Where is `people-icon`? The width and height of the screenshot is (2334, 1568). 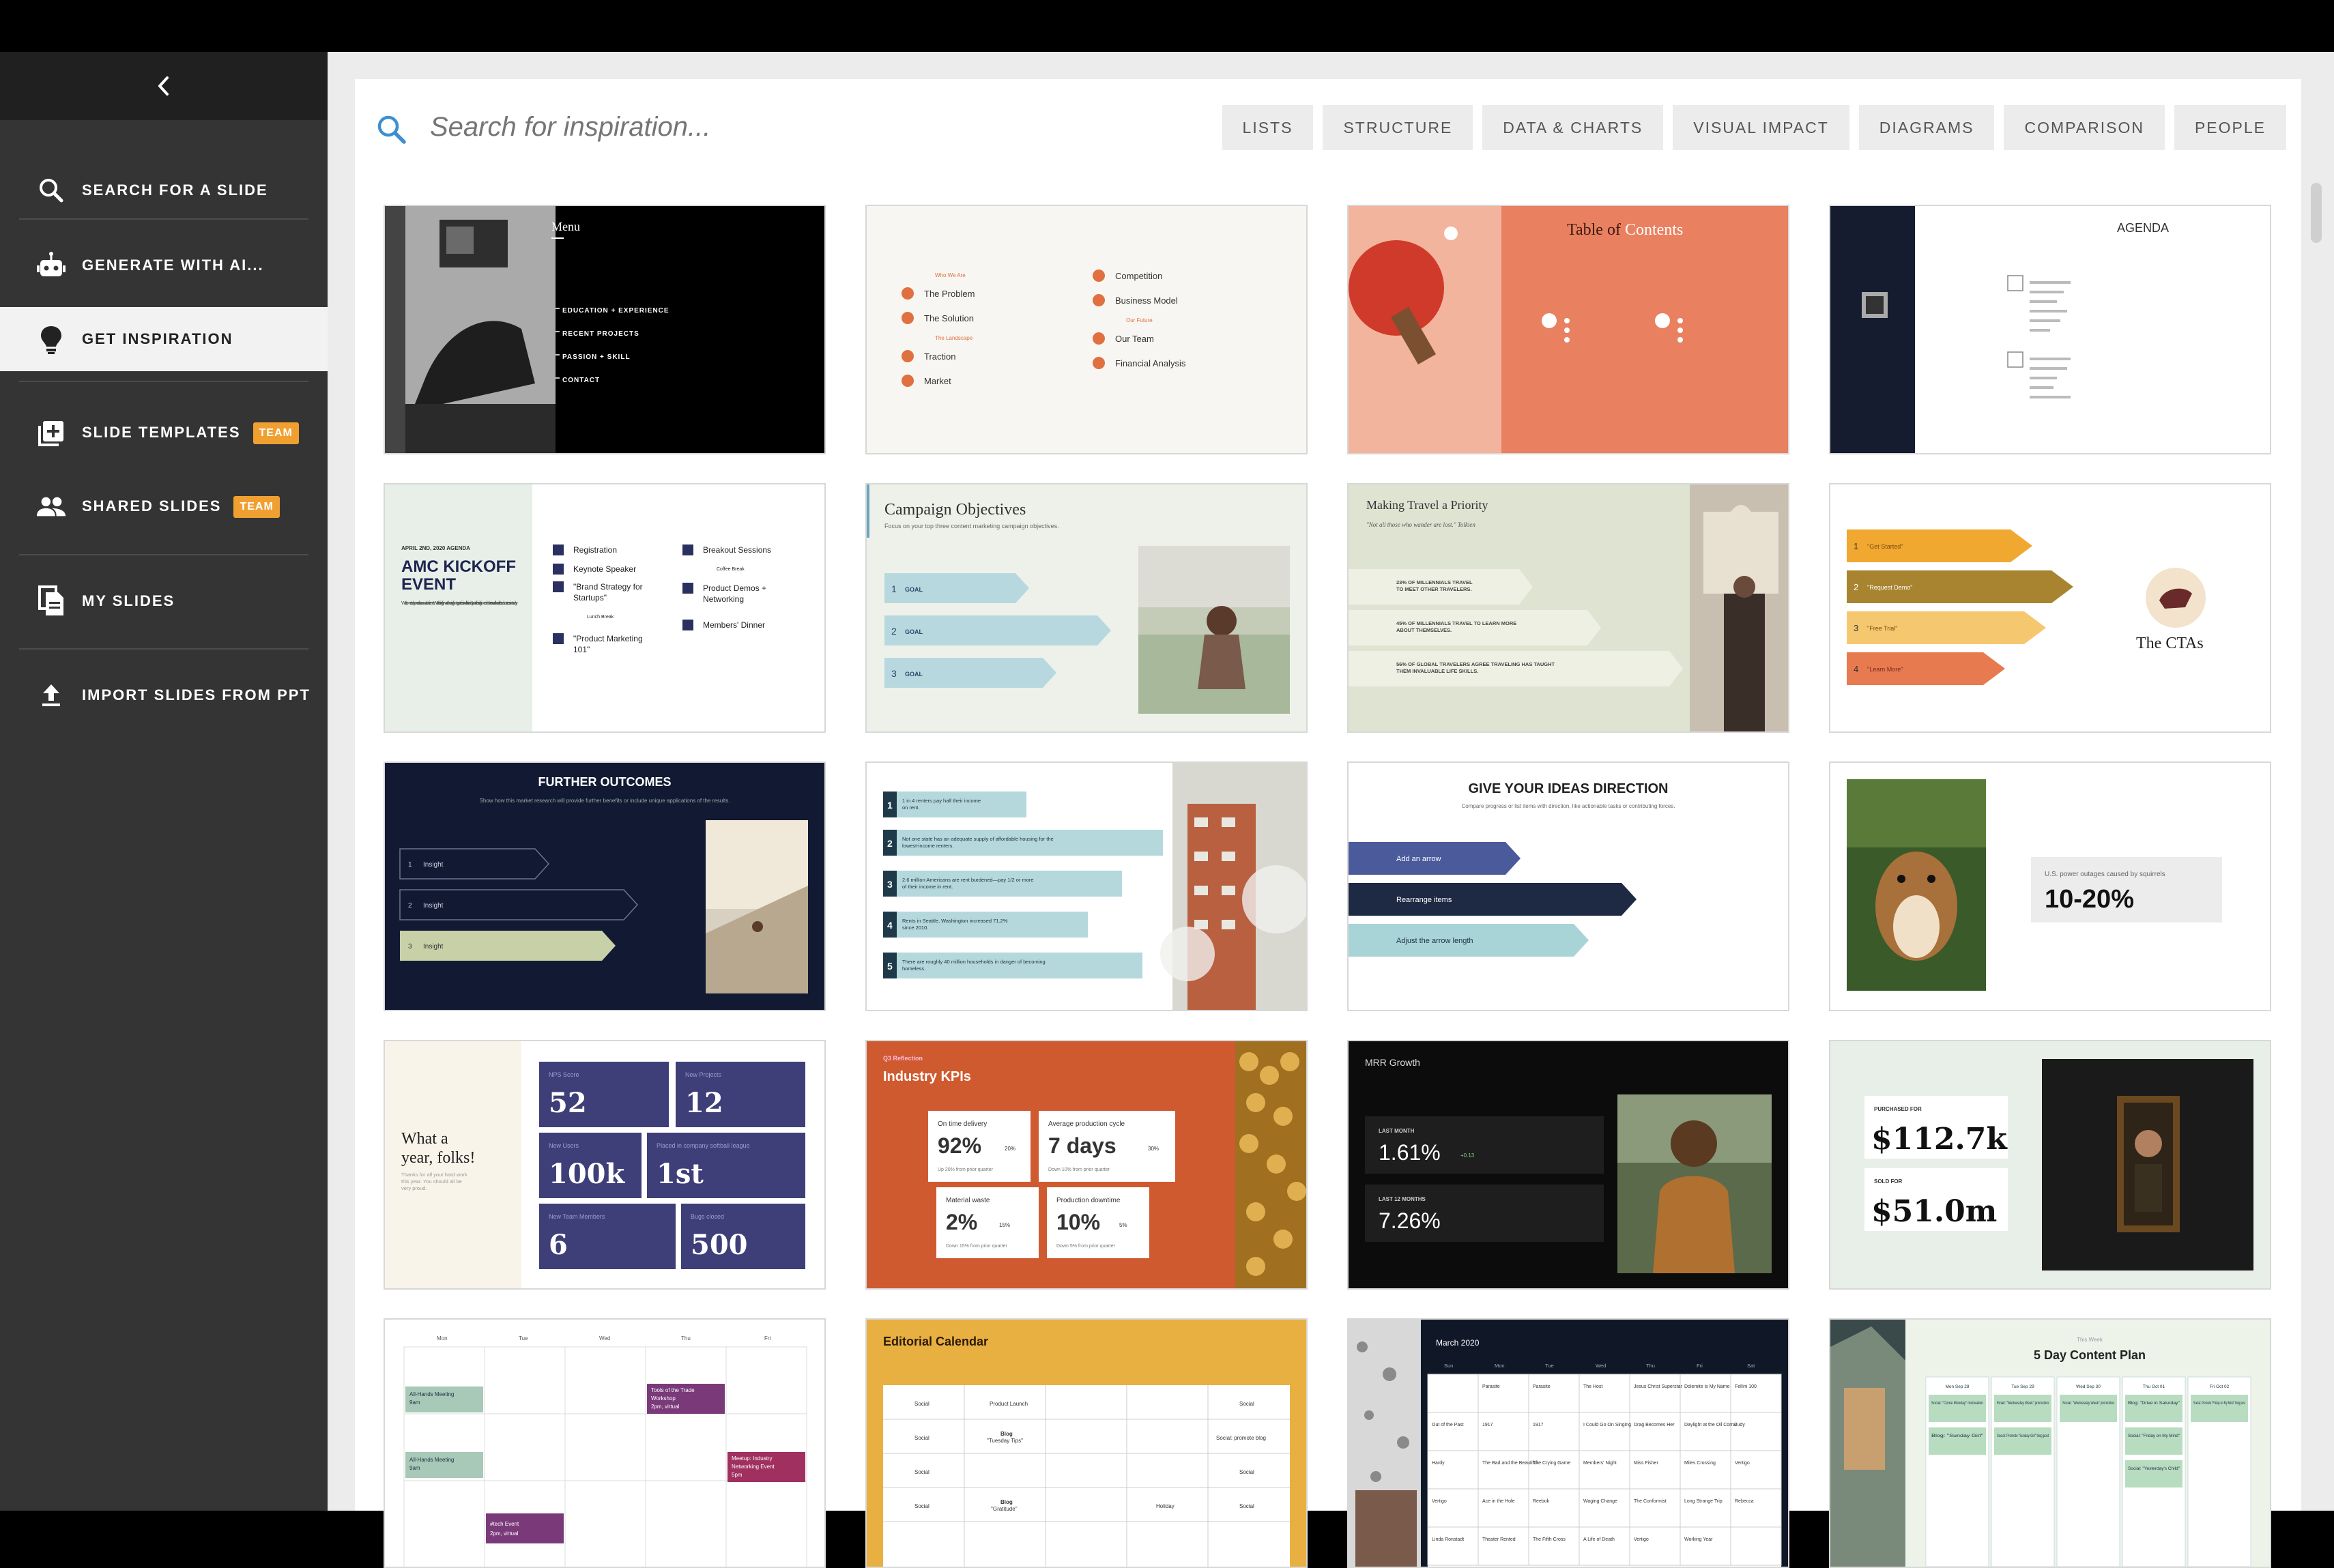 people-icon is located at coordinates (51, 507).